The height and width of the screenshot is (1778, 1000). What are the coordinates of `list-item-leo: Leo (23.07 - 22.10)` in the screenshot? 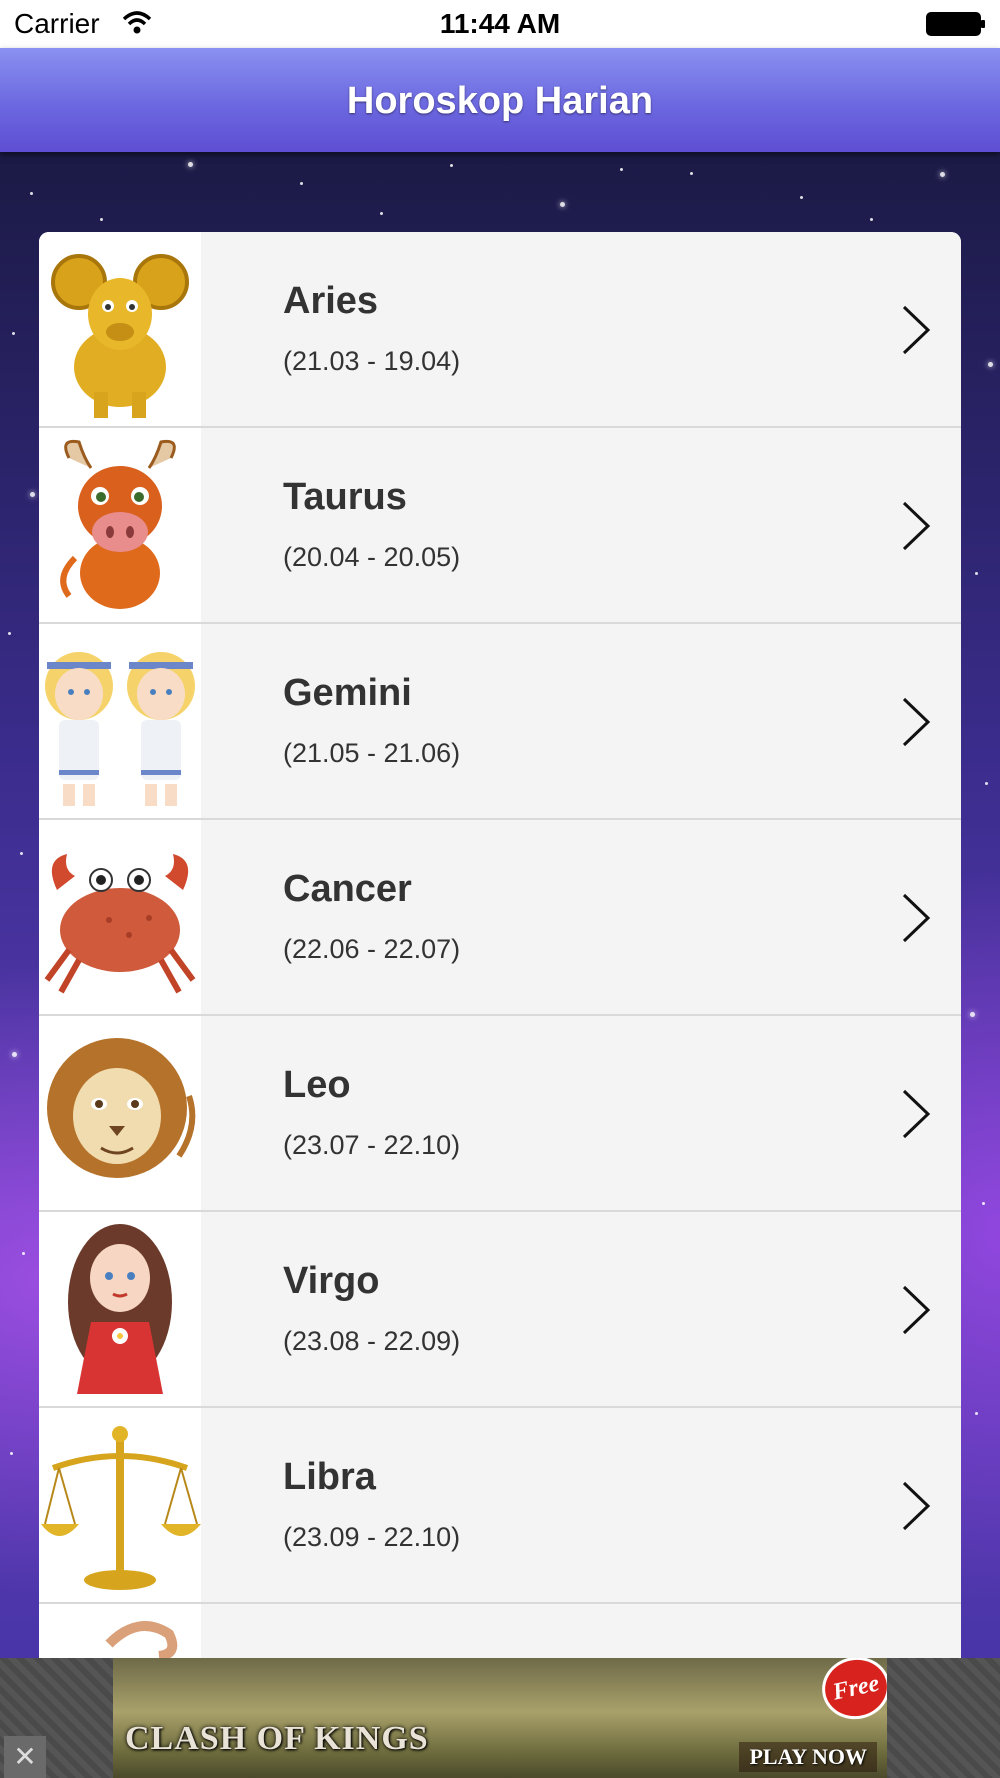 It's located at (500, 1114).